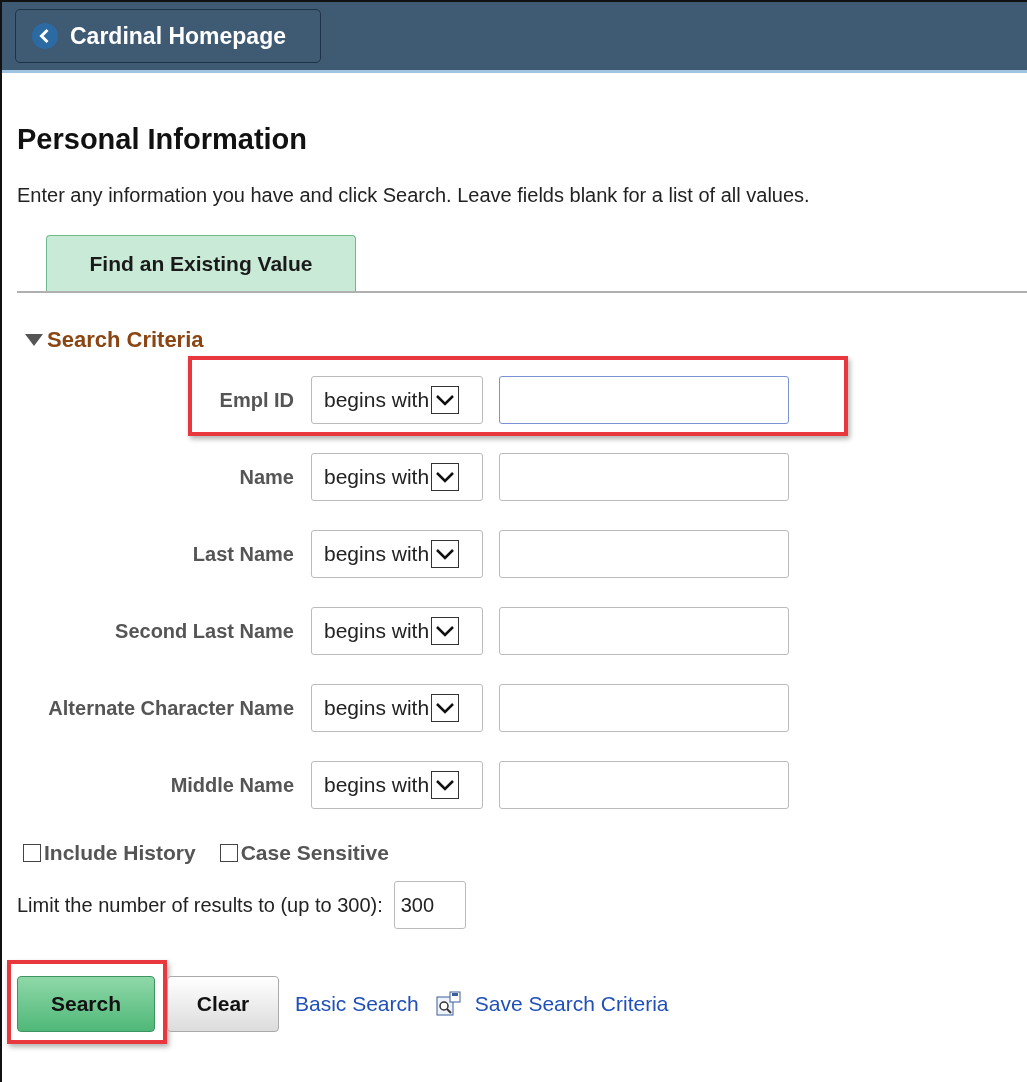 This screenshot has height=1082, width=1027. What do you see at coordinates (201, 263) in the screenshot?
I see `tab: Find an Existing Value` at bounding box center [201, 263].